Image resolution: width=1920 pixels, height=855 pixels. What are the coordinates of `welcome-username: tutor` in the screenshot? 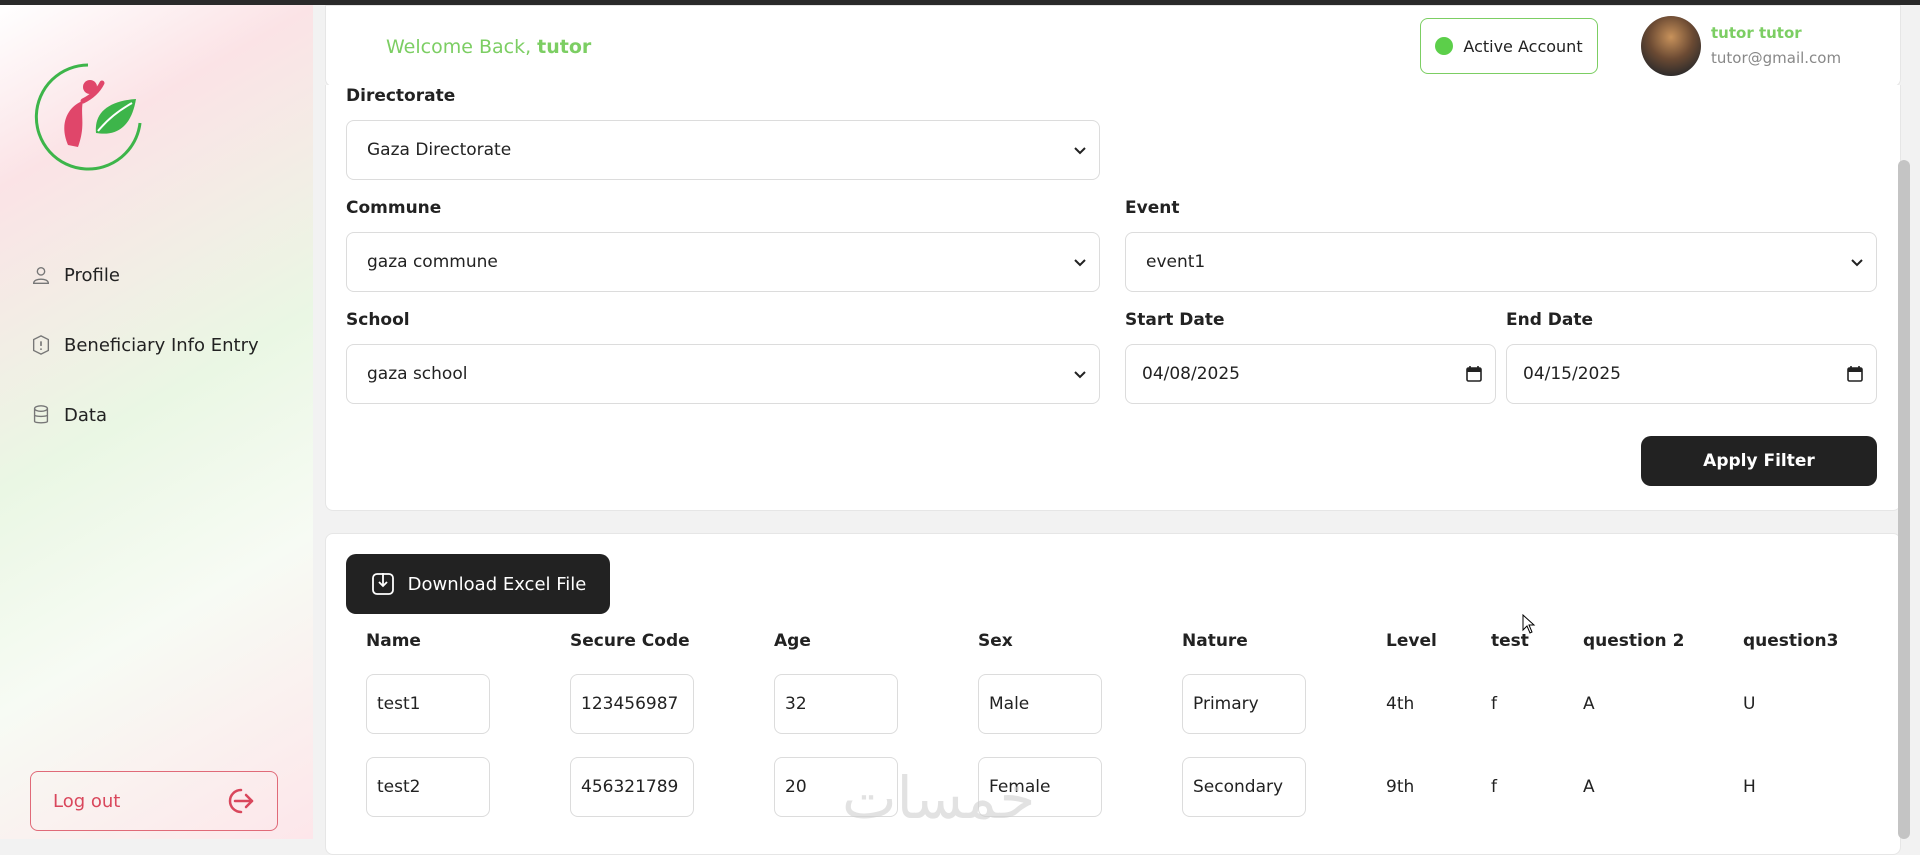 It's located at (564, 47).